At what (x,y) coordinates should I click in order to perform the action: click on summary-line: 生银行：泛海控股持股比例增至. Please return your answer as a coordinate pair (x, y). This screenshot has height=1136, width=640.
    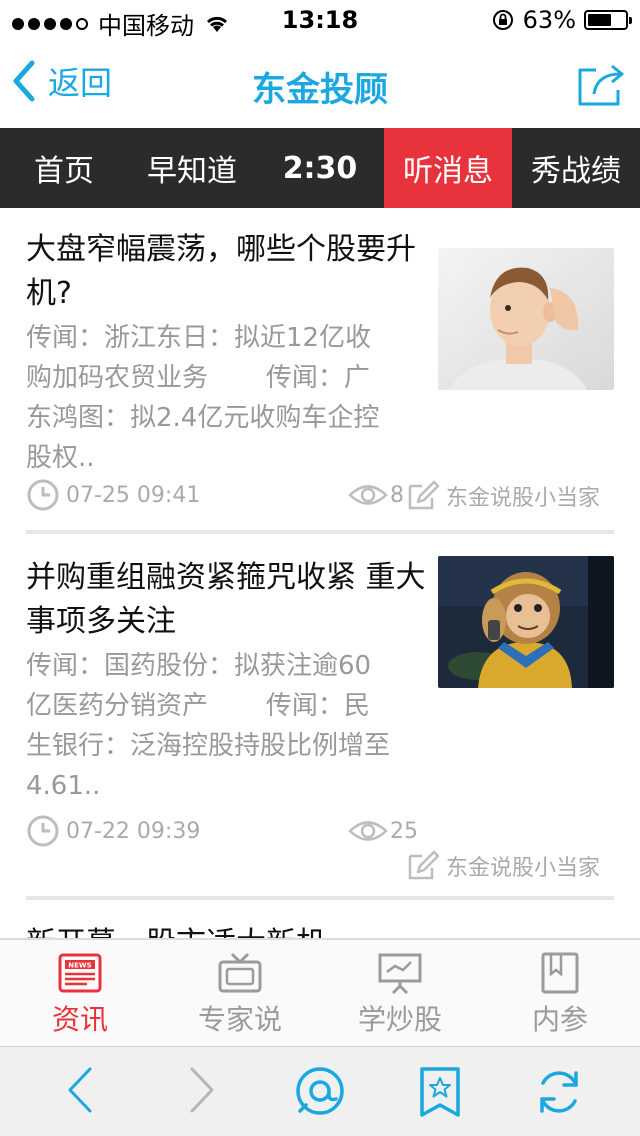
    Looking at the image, I should click on (208, 746).